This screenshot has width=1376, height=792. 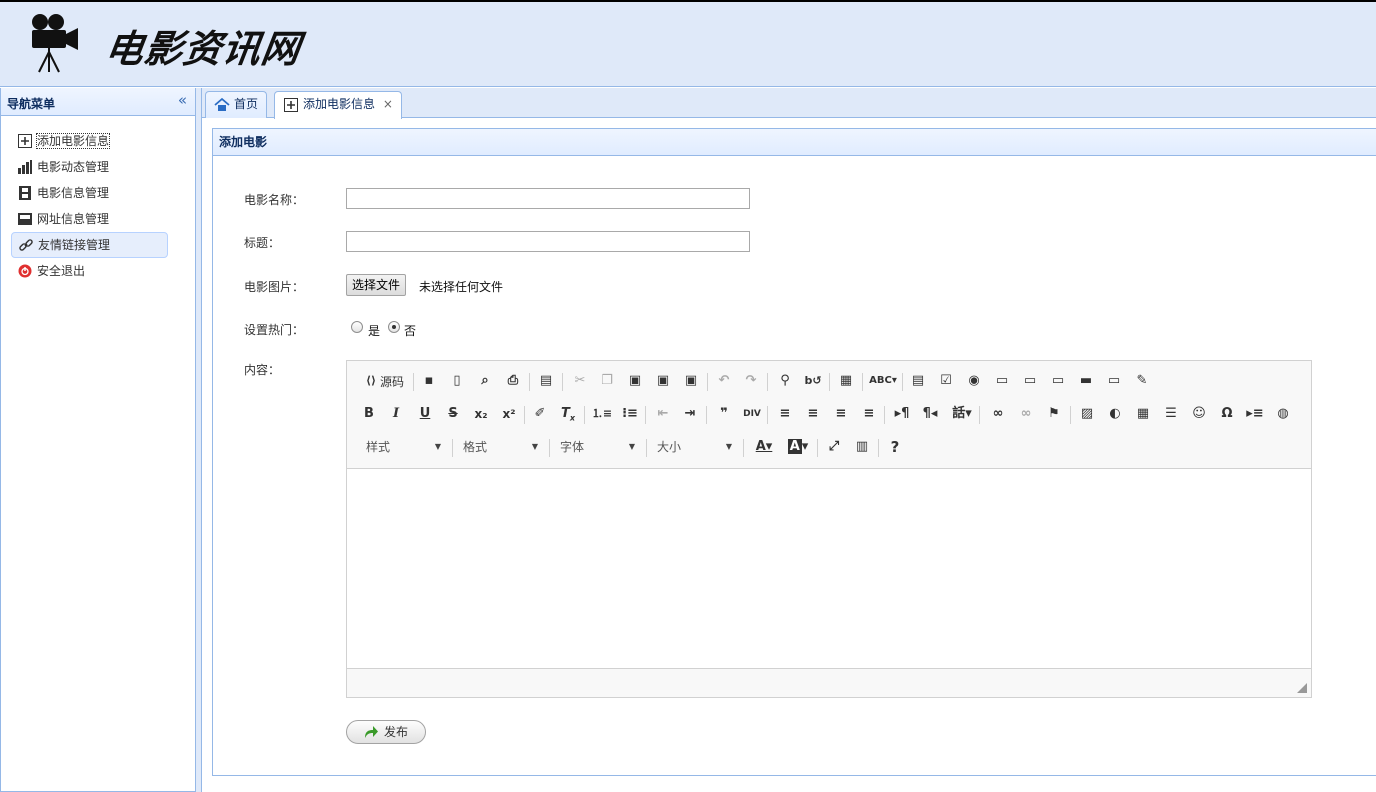 I want to click on paste-text-icon: ▣, so click(x=663, y=381).